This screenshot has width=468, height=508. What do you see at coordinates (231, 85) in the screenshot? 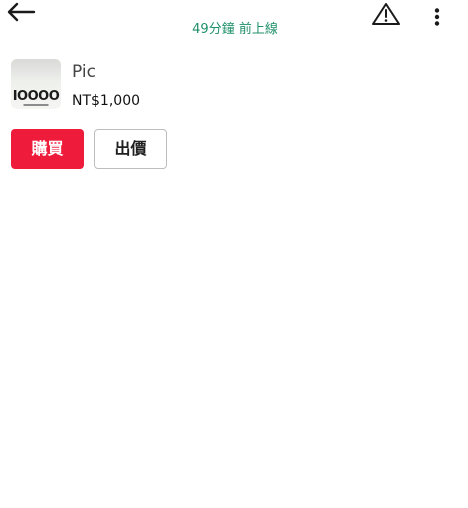
I see `listing-summary: IOOOO Pic NT$1,000` at bounding box center [231, 85].